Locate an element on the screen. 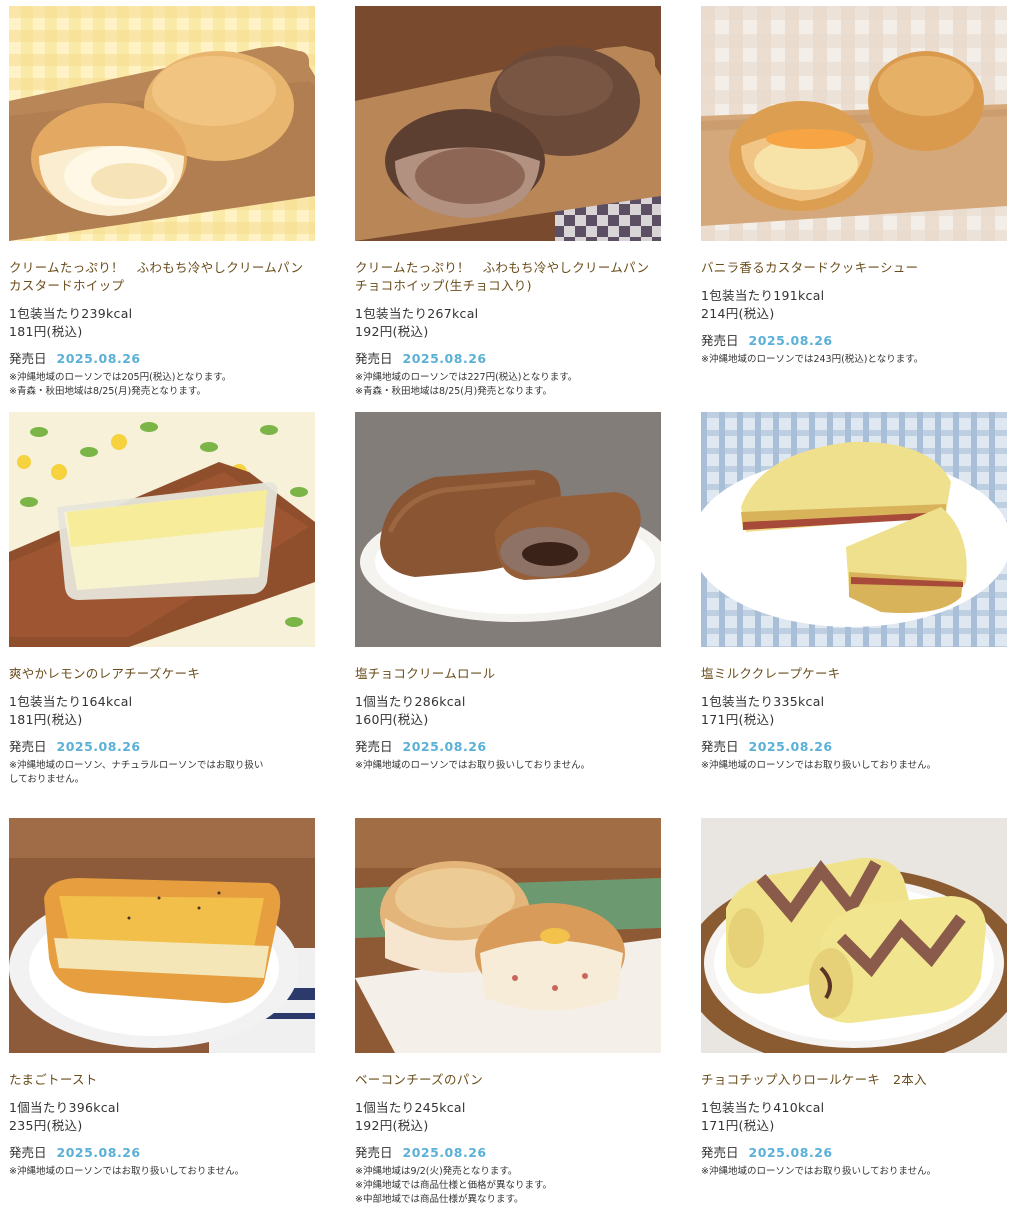 The width and height of the screenshot is (1017, 1220). product-name: 爽やかレモンのレアチーズケーキ is located at coordinates (162, 674).